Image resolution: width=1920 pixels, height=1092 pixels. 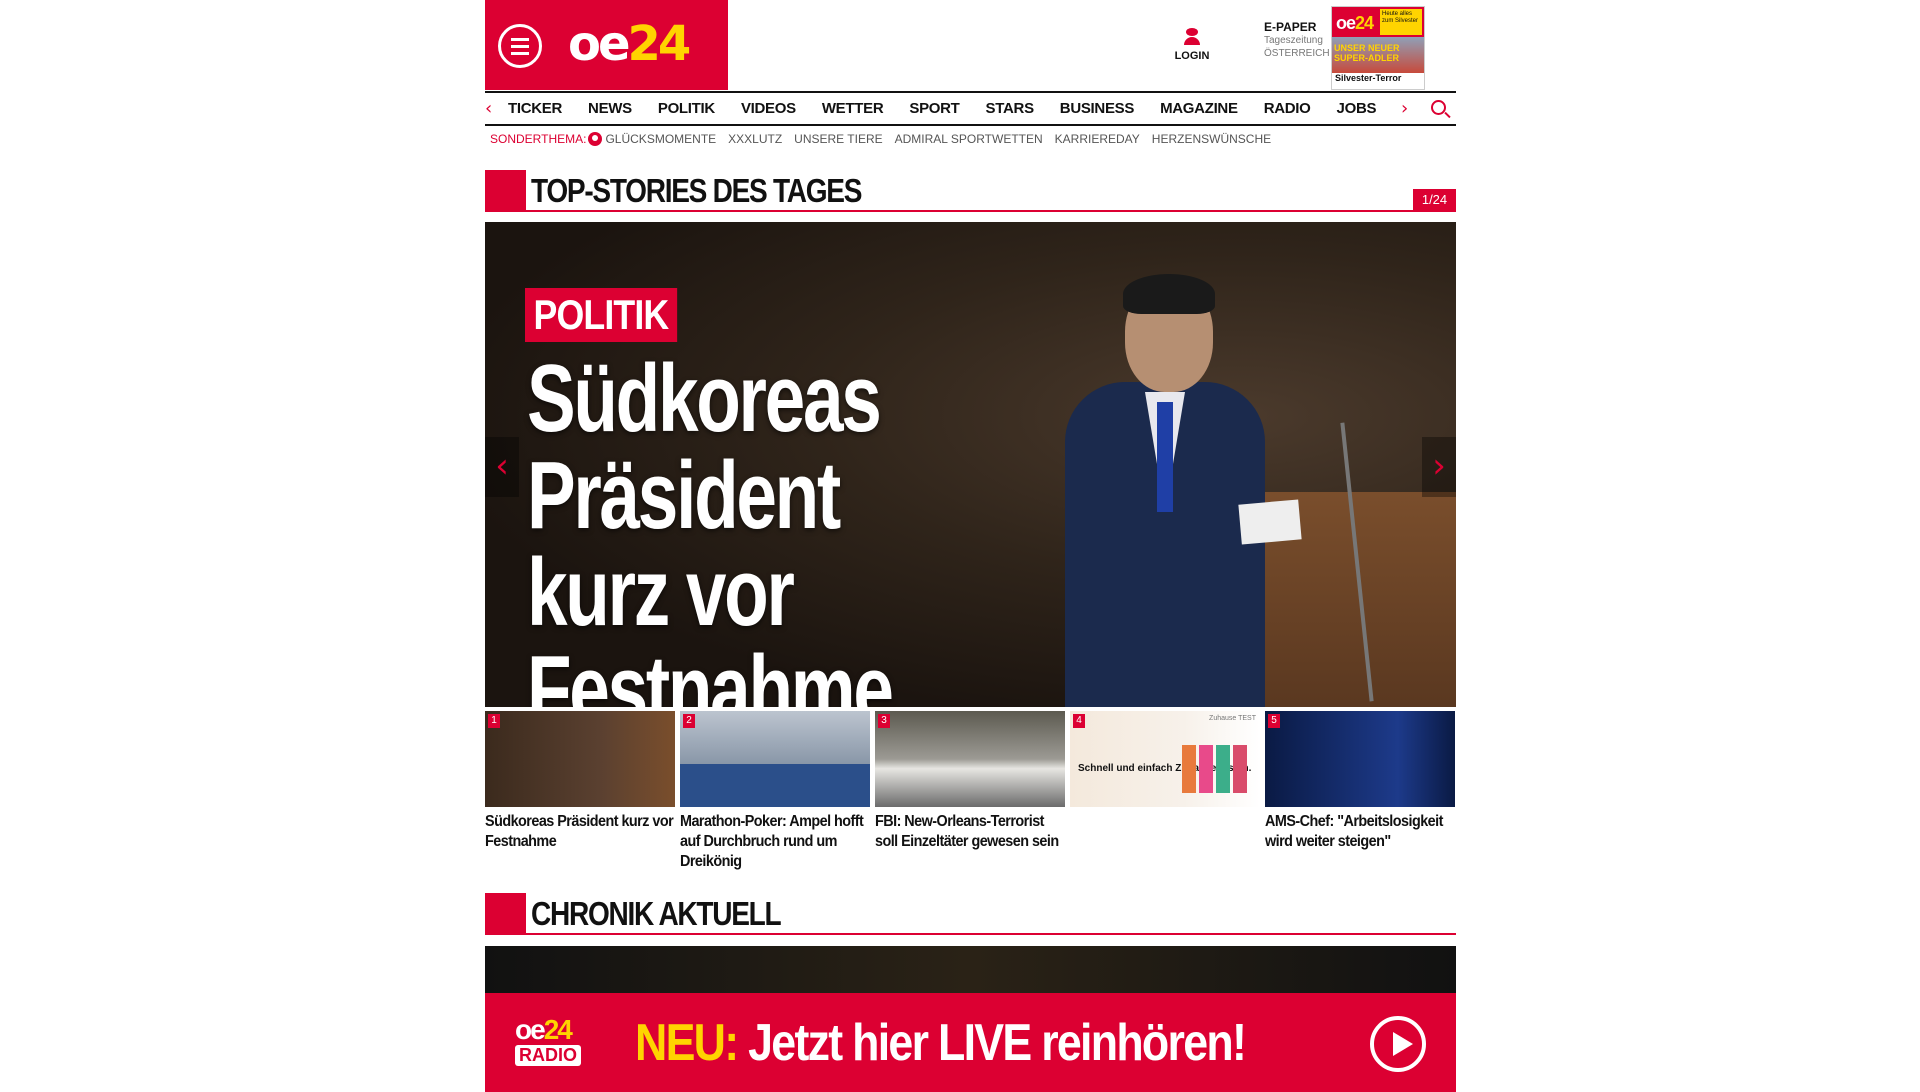 I want to click on nav-item-business: BUSINESS, so click(x=1097, y=108).